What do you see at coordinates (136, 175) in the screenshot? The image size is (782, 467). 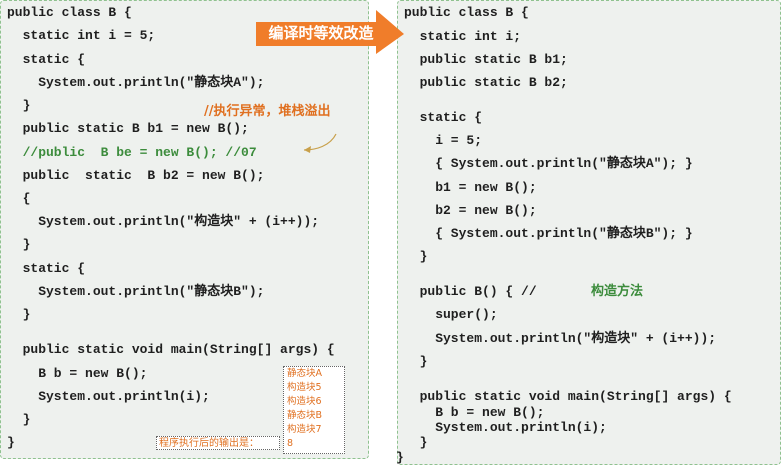 I see `code-line: public static B b2 = new B();` at bounding box center [136, 175].